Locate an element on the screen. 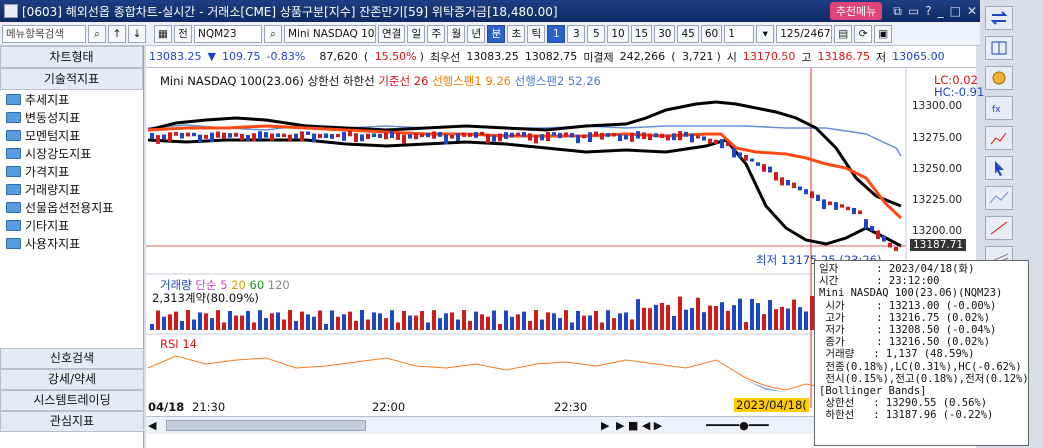  symbol-select: NQM23 is located at coordinates (228, 33).